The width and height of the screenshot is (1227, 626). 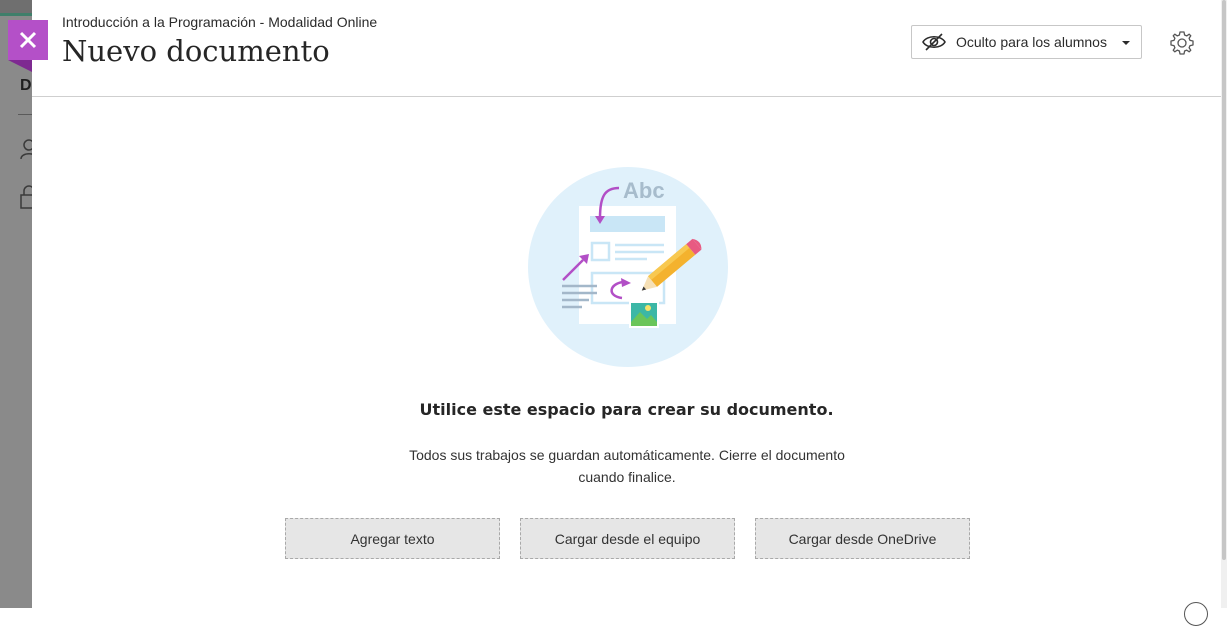 What do you see at coordinates (862, 538) in the screenshot?
I see `upload-from-onedrive-button: Cargar desde OneDrive` at bounding box center [862, 538].